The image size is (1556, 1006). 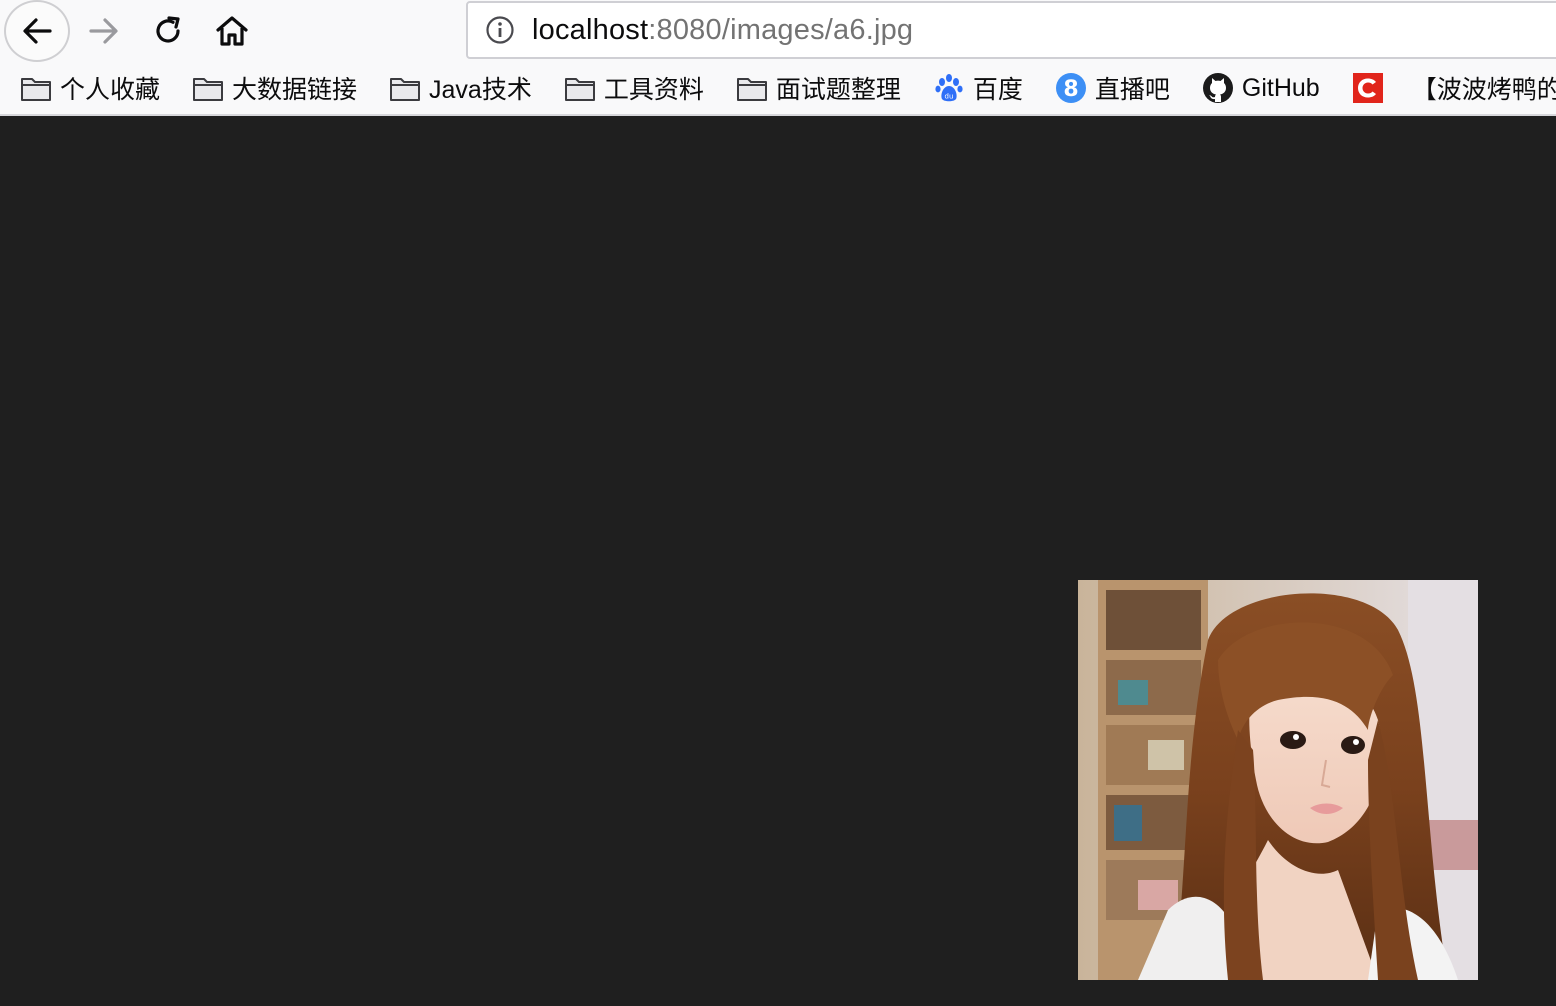 I want to click on reload-button, so click(x=168, y=31).